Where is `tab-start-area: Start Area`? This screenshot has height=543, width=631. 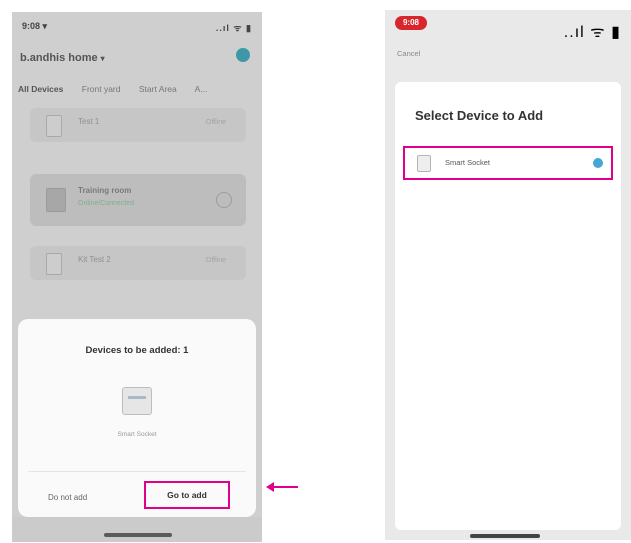
tab-start-area: Start Area is located at coordinates (158, 89).